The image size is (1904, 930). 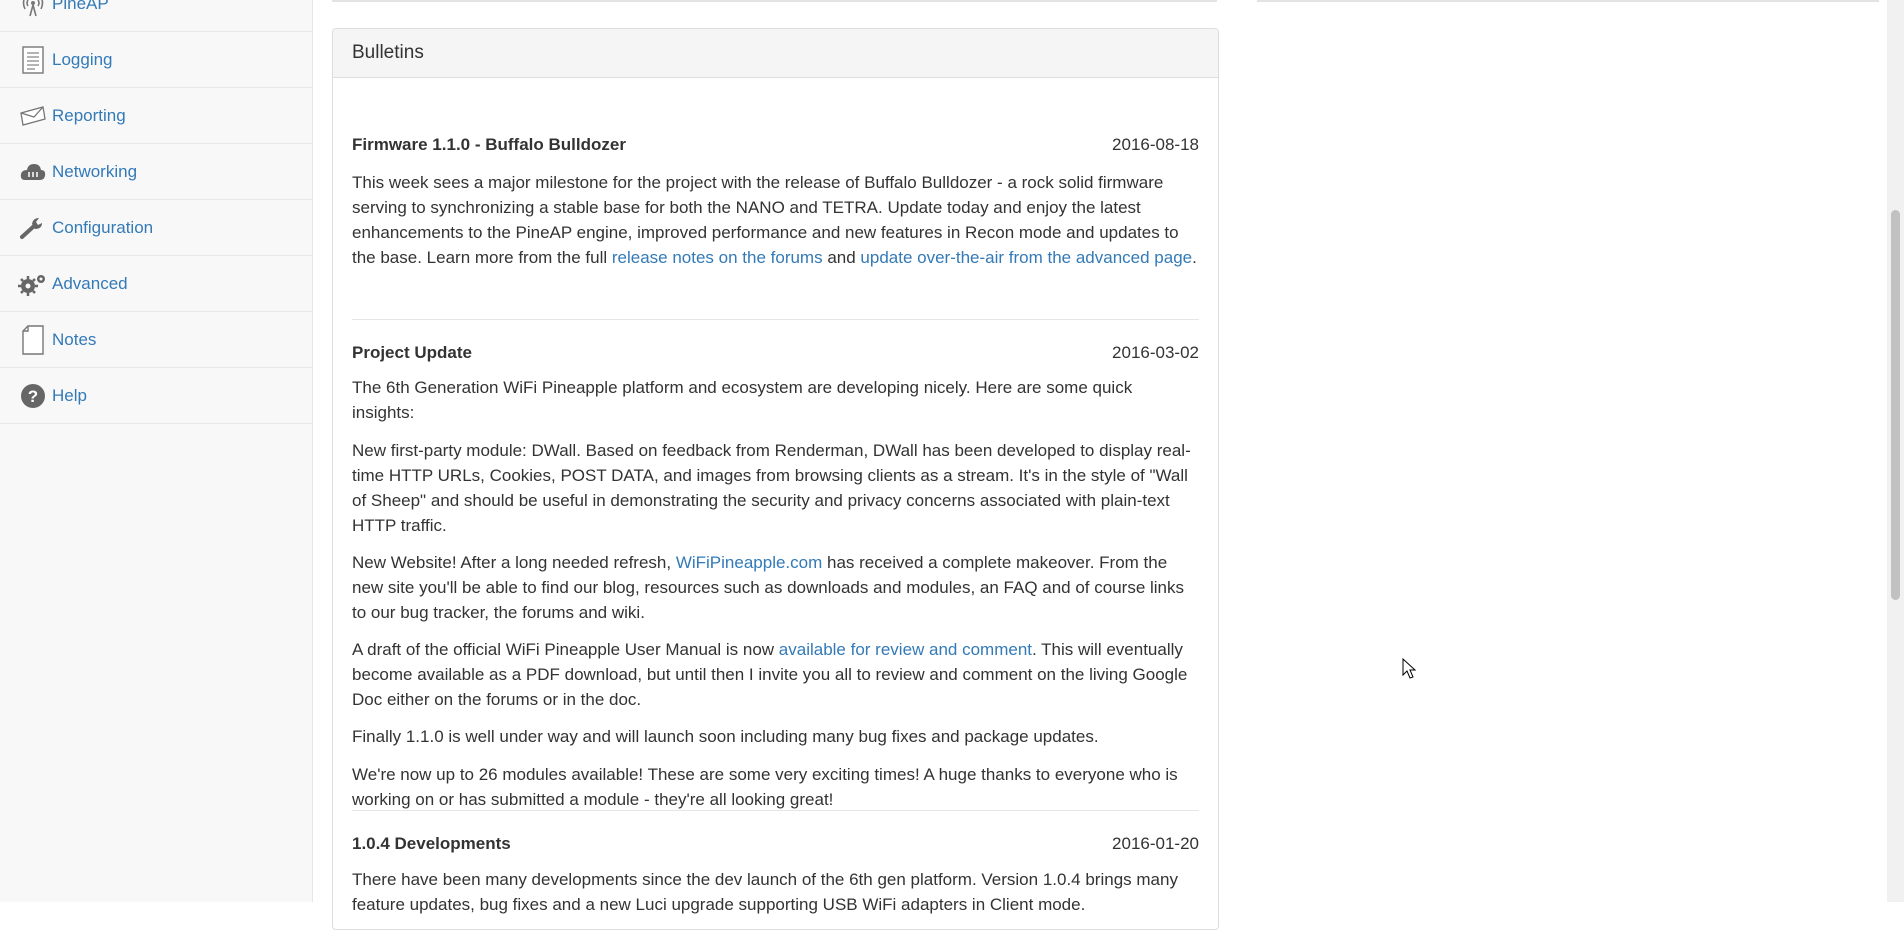 What do you see at coordinates (33, 339) in the screenshot?
I see `note-page-icon` at bounding box center [33, 339].